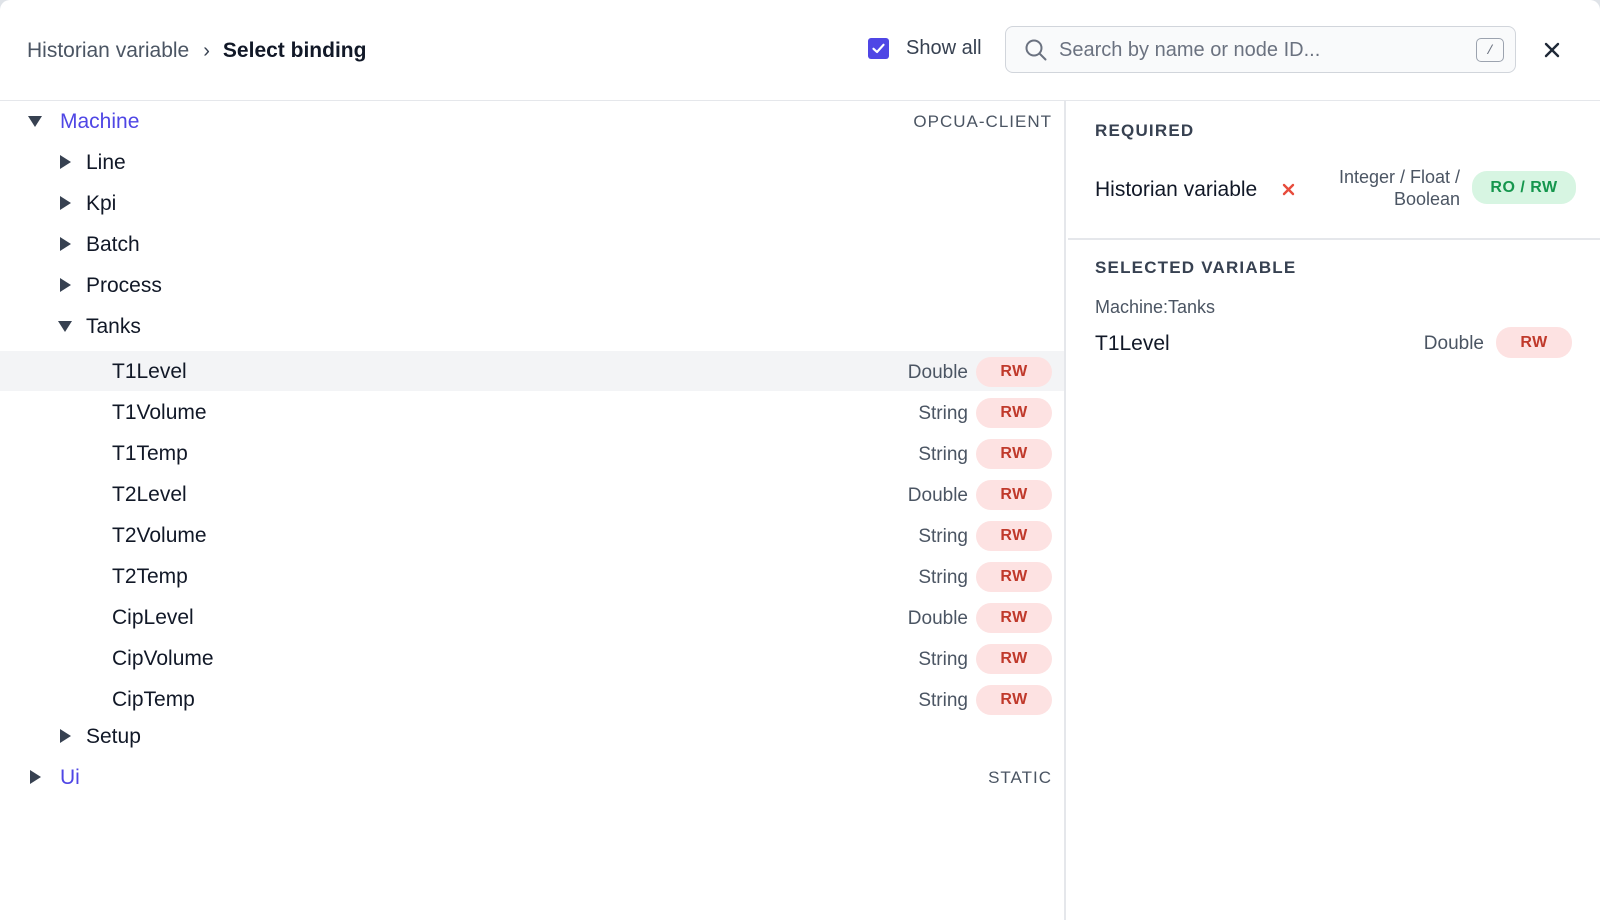 This screenshot has height=920, width=1600. I want to click on required-section-title: REQUIRED, so click(1145, 130).